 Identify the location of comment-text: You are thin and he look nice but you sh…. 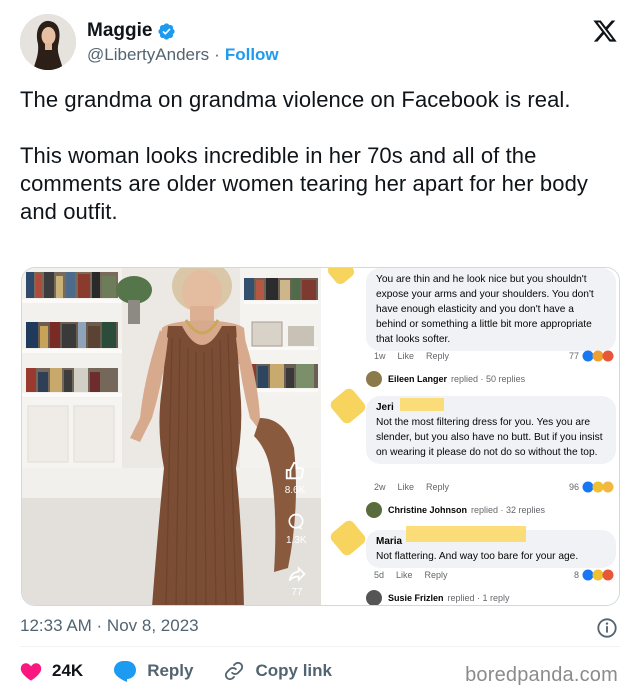
(485, 309).